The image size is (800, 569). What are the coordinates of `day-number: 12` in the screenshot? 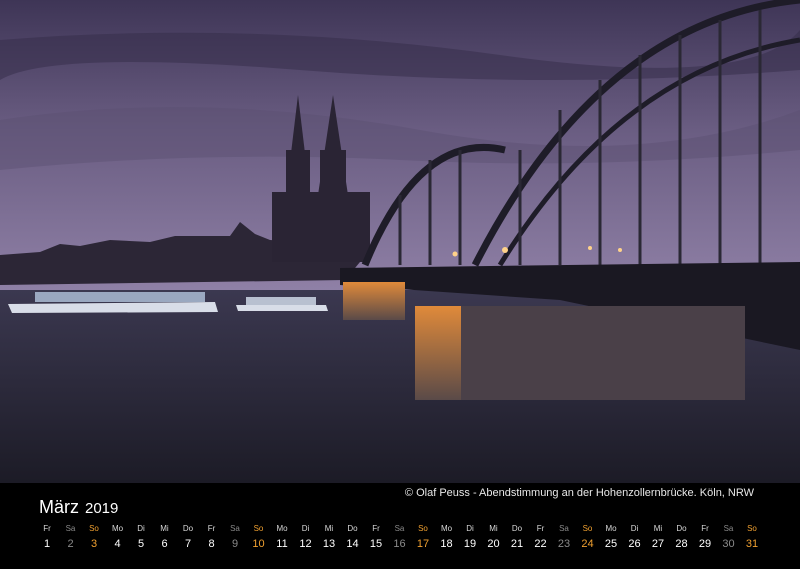 It's located at (305, 544).